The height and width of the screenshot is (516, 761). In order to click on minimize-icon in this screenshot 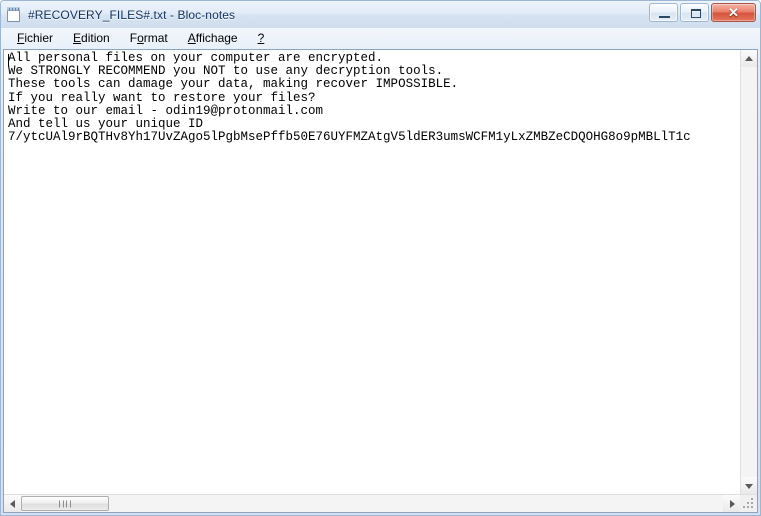, I will do `click(664, 17)`.